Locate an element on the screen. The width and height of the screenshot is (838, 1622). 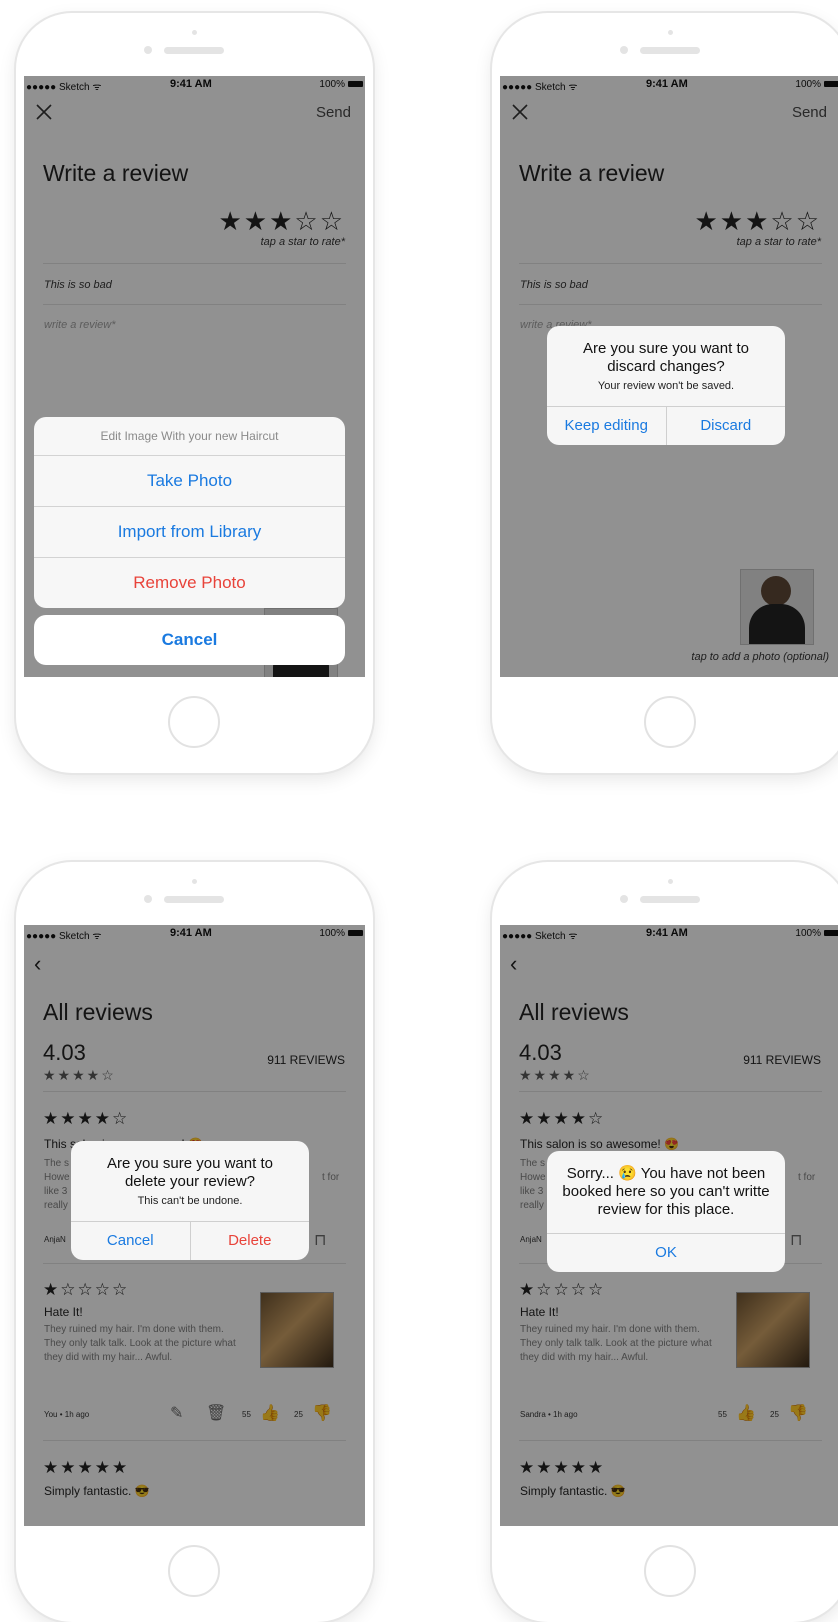
alert-message: Your review won't be saved. is located at coordinates (666, 386).